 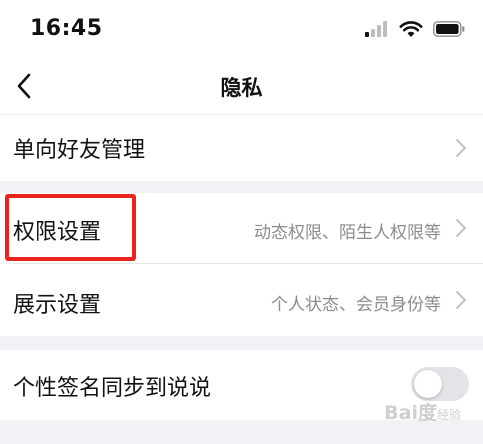 What do you see at coordinates (241, 148) in the screenshot?
I see `one-way-friends-row: 单向好友管理` at bounding box center [241, 148].